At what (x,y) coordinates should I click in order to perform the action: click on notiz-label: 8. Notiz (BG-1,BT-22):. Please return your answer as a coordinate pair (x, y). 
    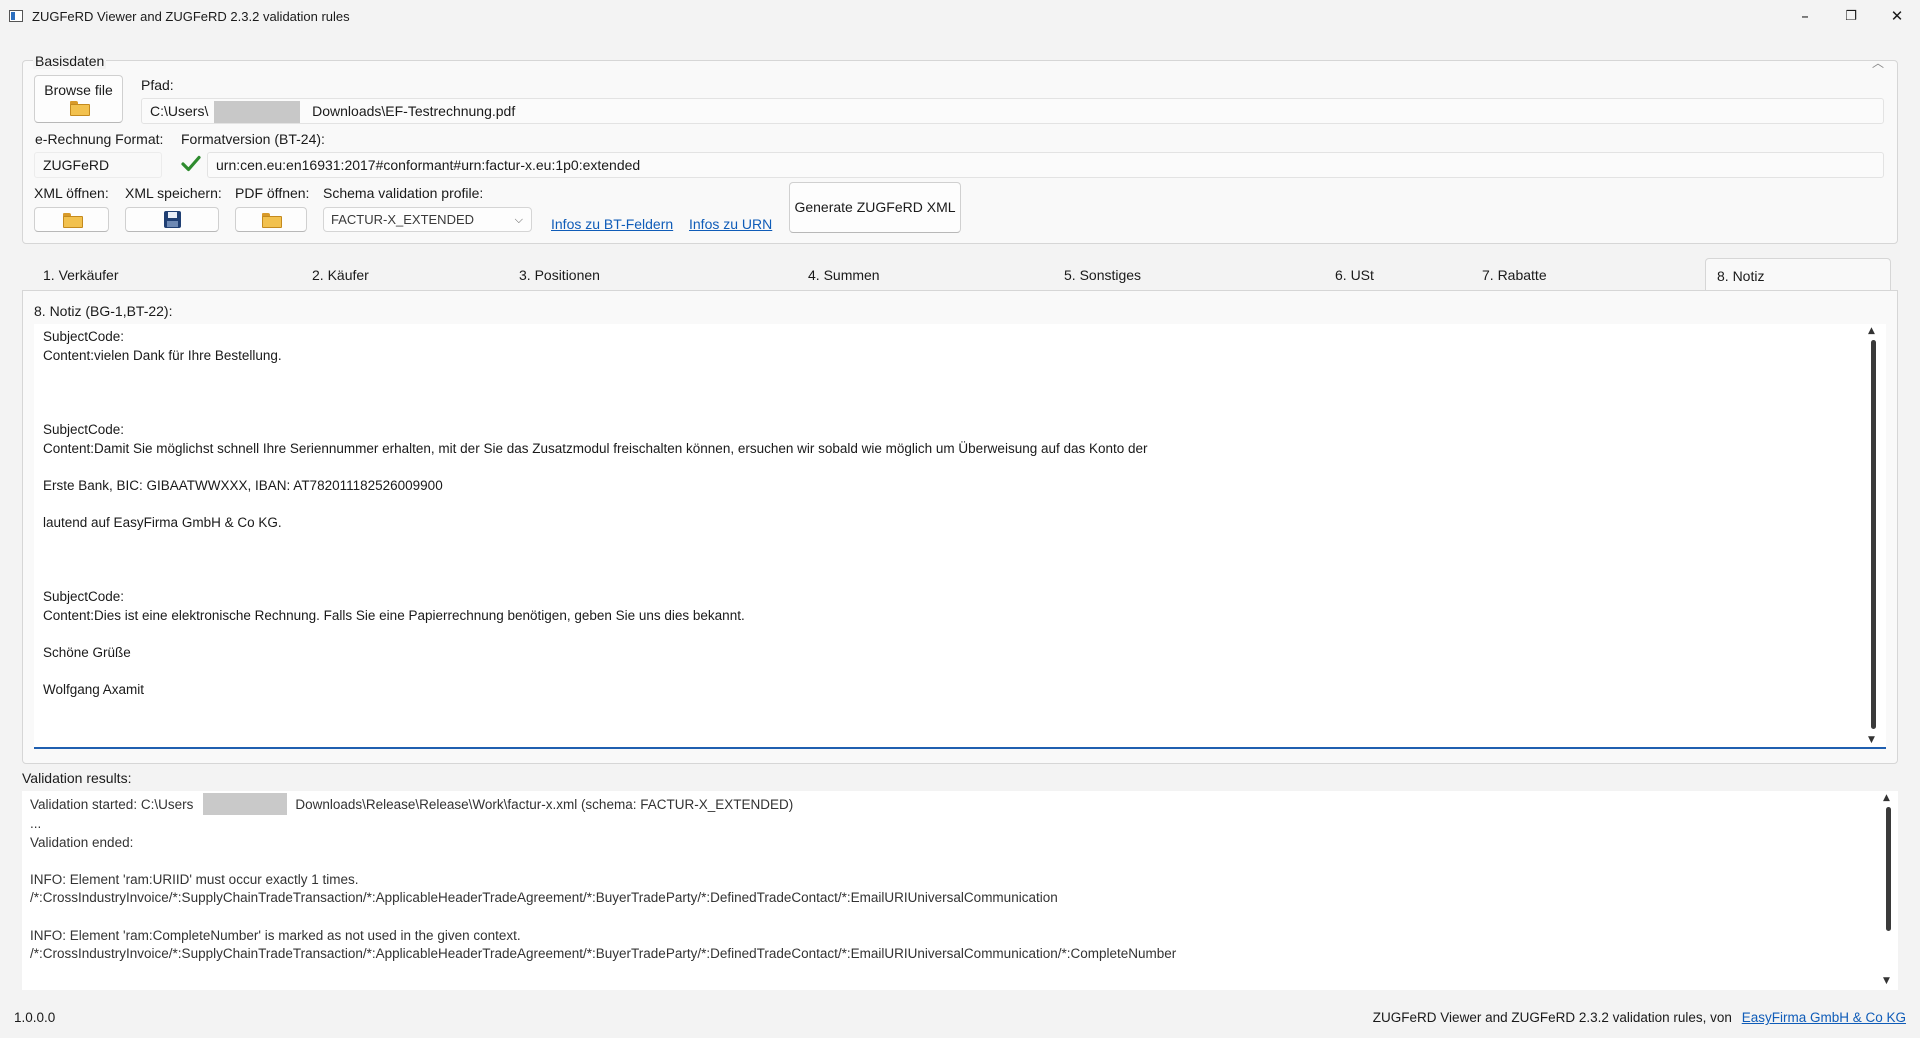
    Looking at the image, I should click on (103, 311).